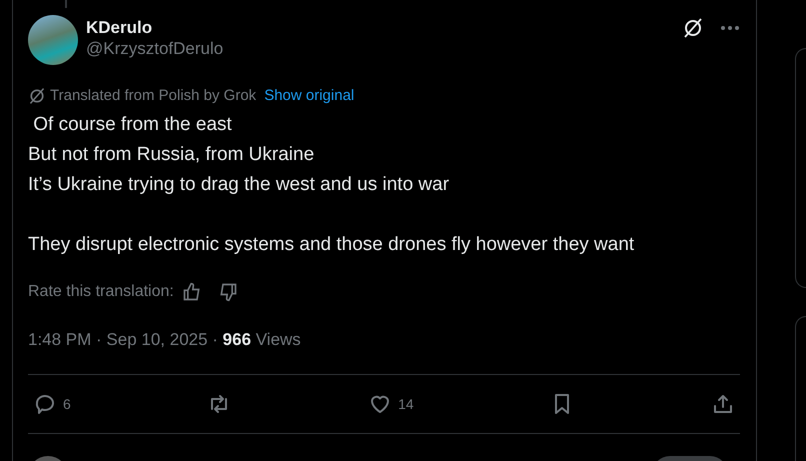 The width and height of the screenshot is (806, 461). Describe the element at coordinates (384, 49) in the screenshot. I see `user-handle: @KrzysztofDerulo` at that location.